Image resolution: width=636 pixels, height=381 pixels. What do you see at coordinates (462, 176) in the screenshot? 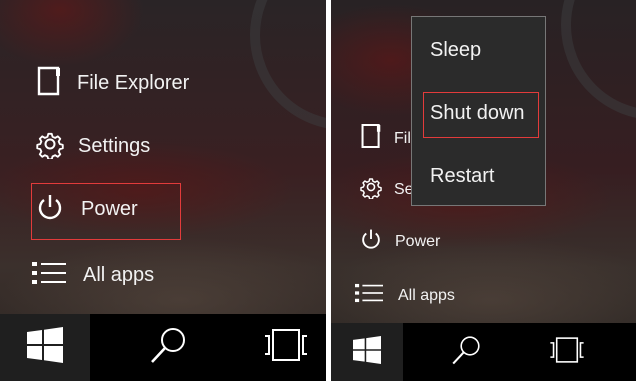
I see `restart-option: Restart` at bounding box center [462, 176].